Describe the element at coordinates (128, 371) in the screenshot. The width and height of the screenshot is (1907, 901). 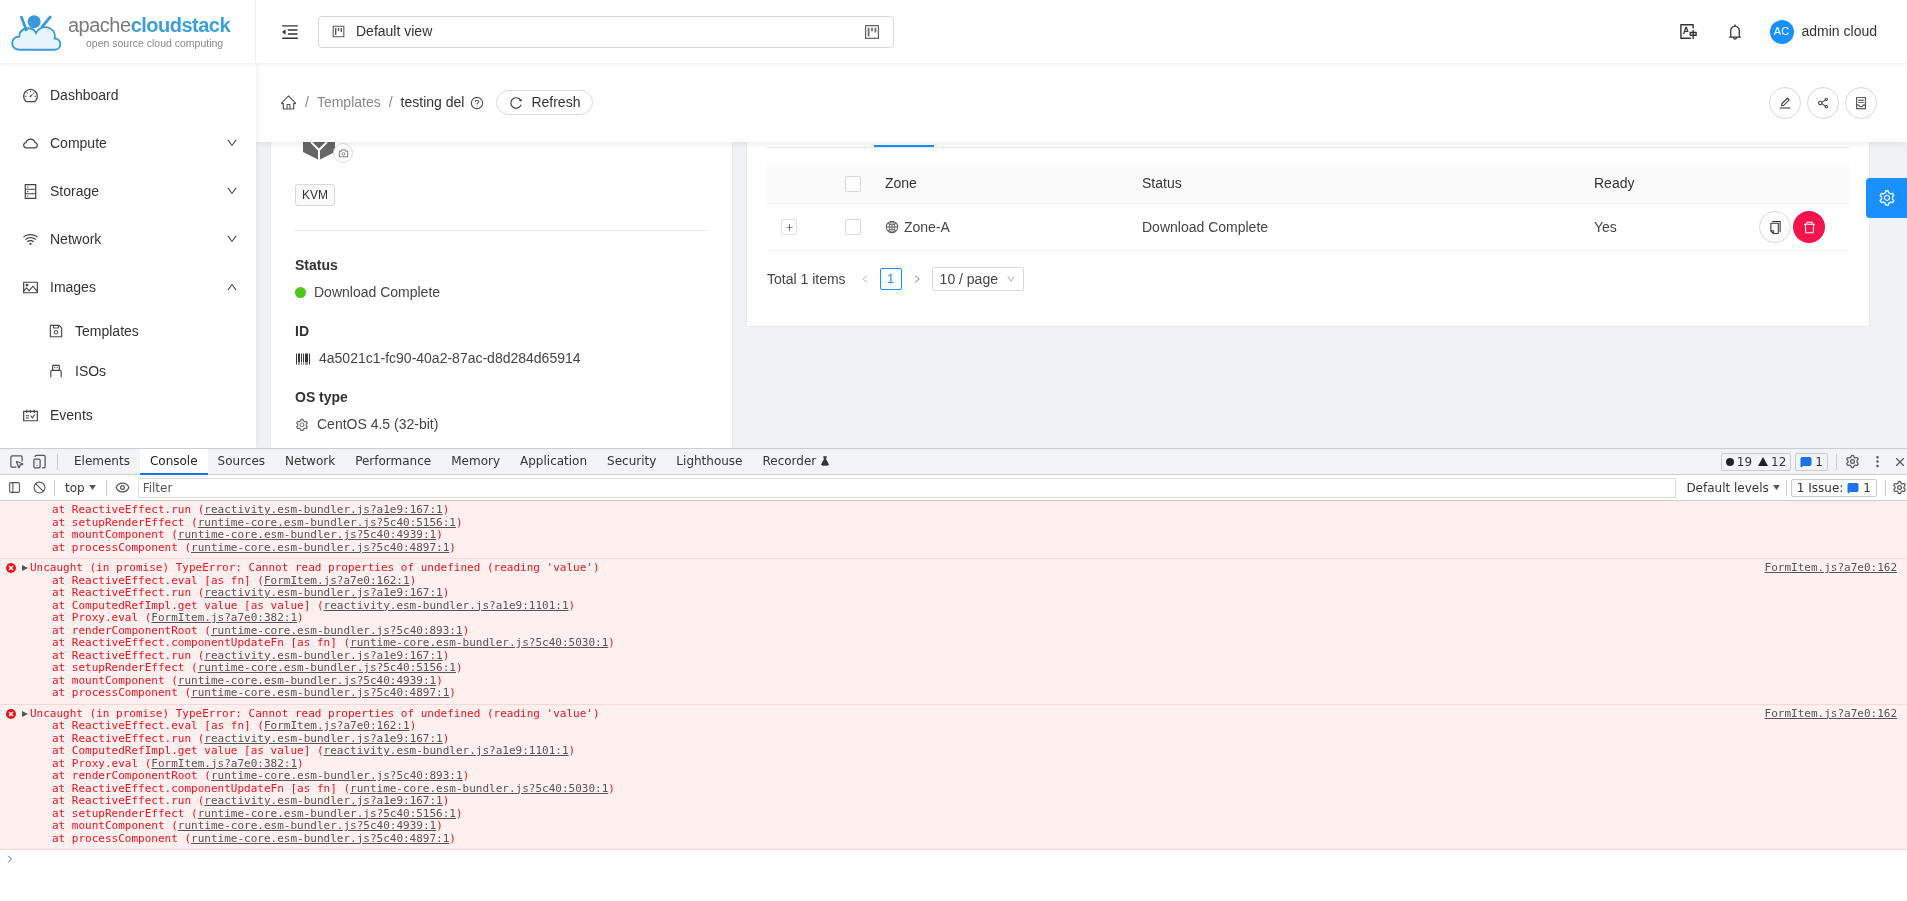
I see `sidebar-subitem: ISOs` at that location.